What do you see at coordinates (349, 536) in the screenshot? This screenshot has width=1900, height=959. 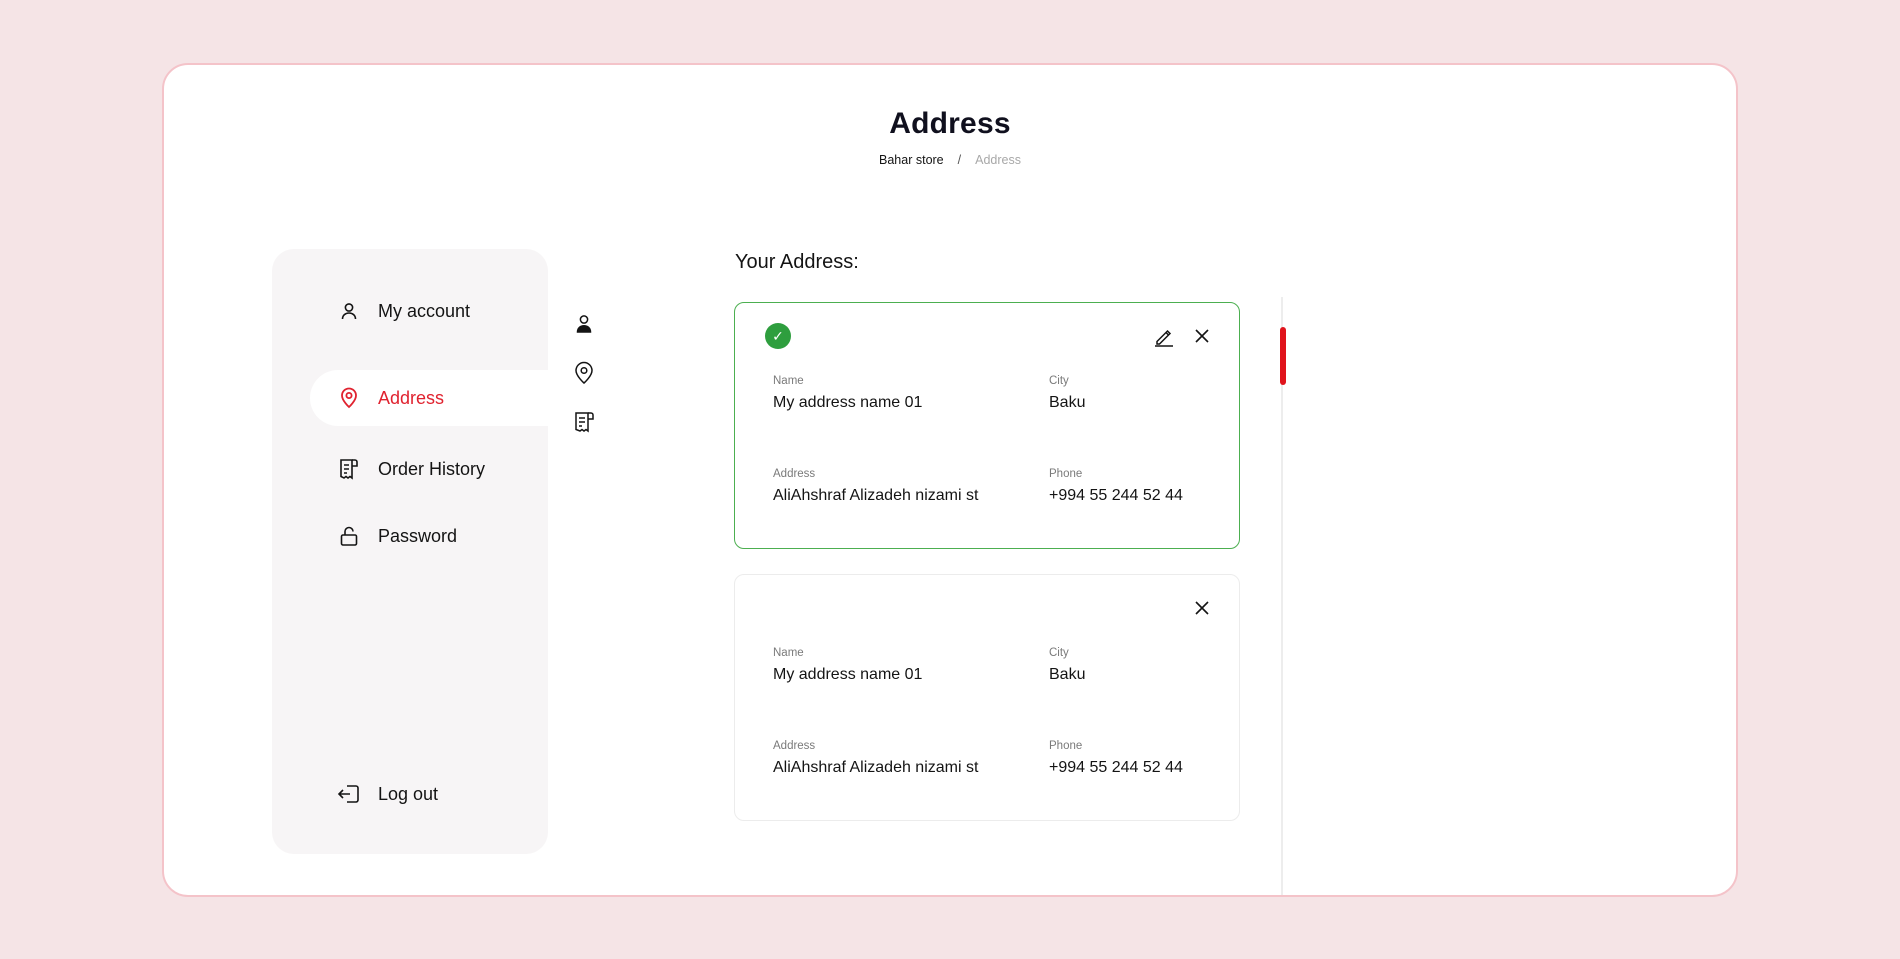 I see `unlock-icon` at bounding box center [349, 536].